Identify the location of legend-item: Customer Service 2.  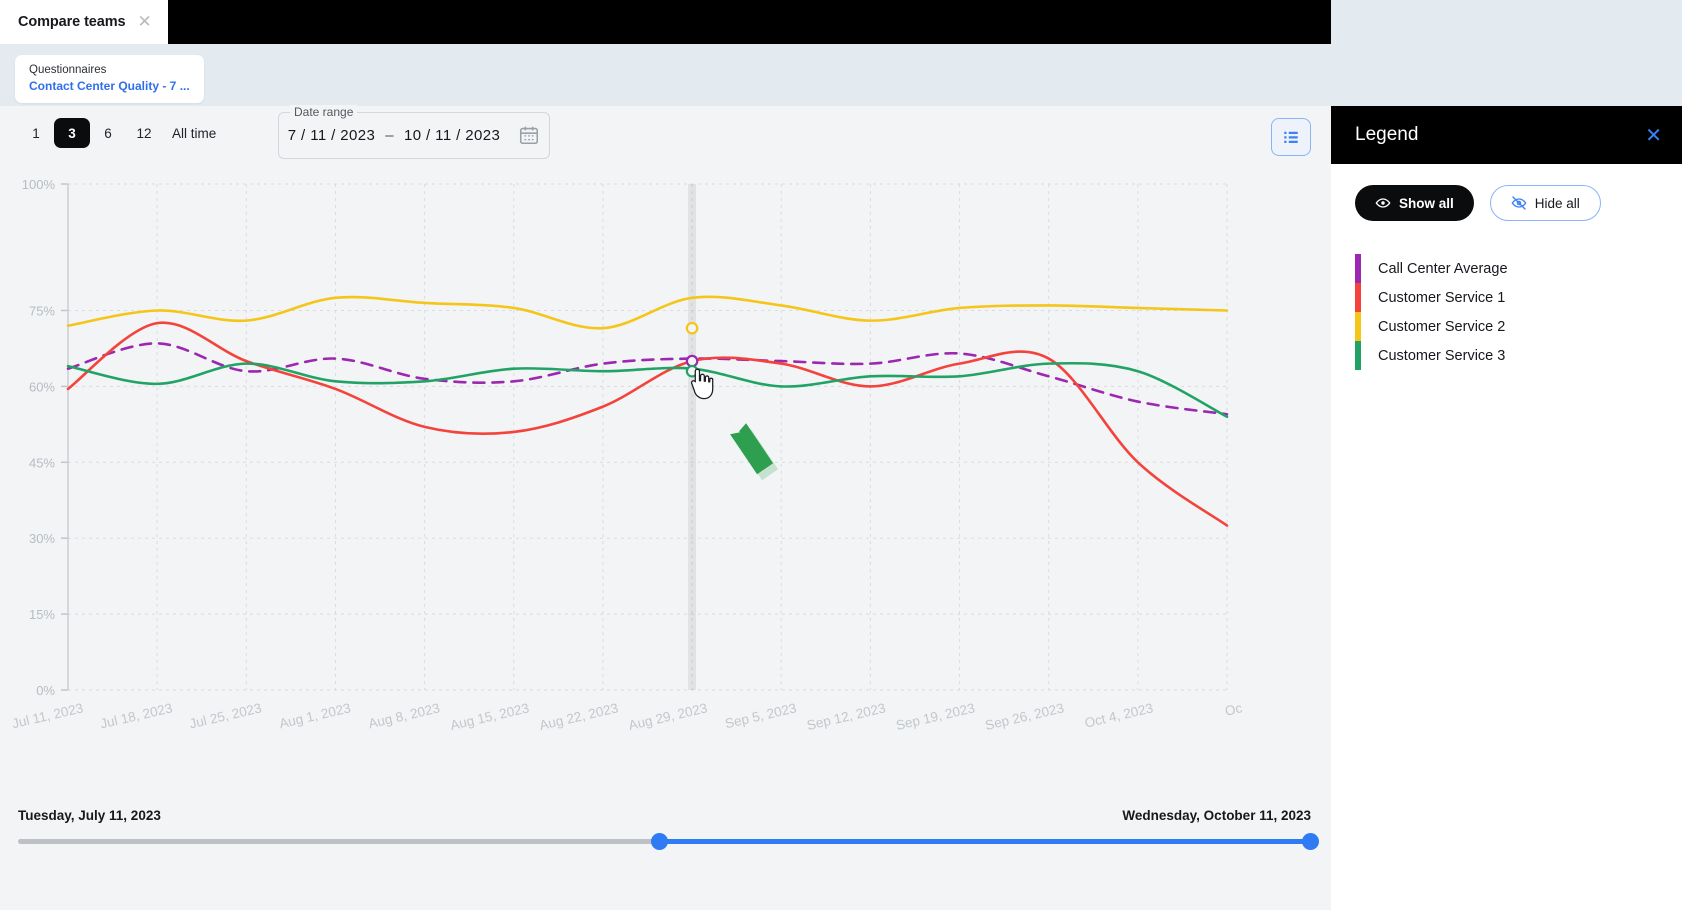
(1518, 326).